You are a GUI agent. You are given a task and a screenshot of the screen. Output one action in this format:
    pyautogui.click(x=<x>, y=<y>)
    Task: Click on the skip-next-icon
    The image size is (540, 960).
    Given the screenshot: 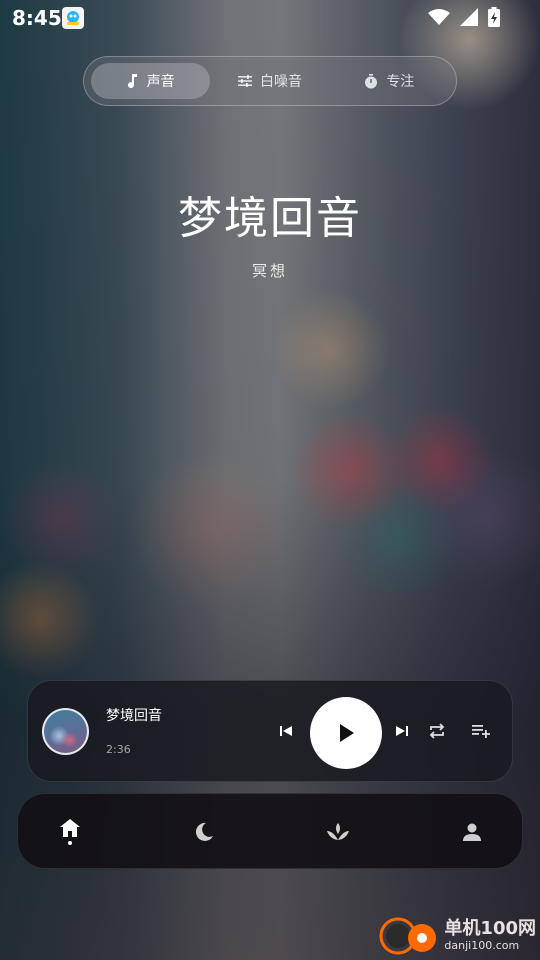 What is the action you would take?
    pyautogui.click(x=402, y=731)
    